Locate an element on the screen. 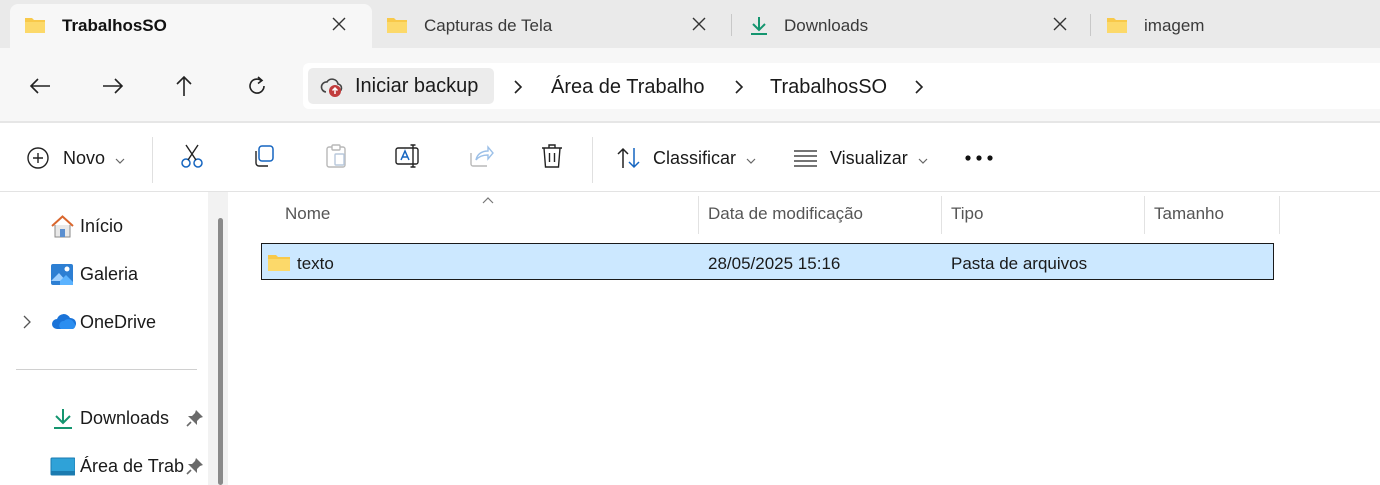 This screenshot has height=485, width=1380. tab-label: Downloads is located at coordinates (826, 25).